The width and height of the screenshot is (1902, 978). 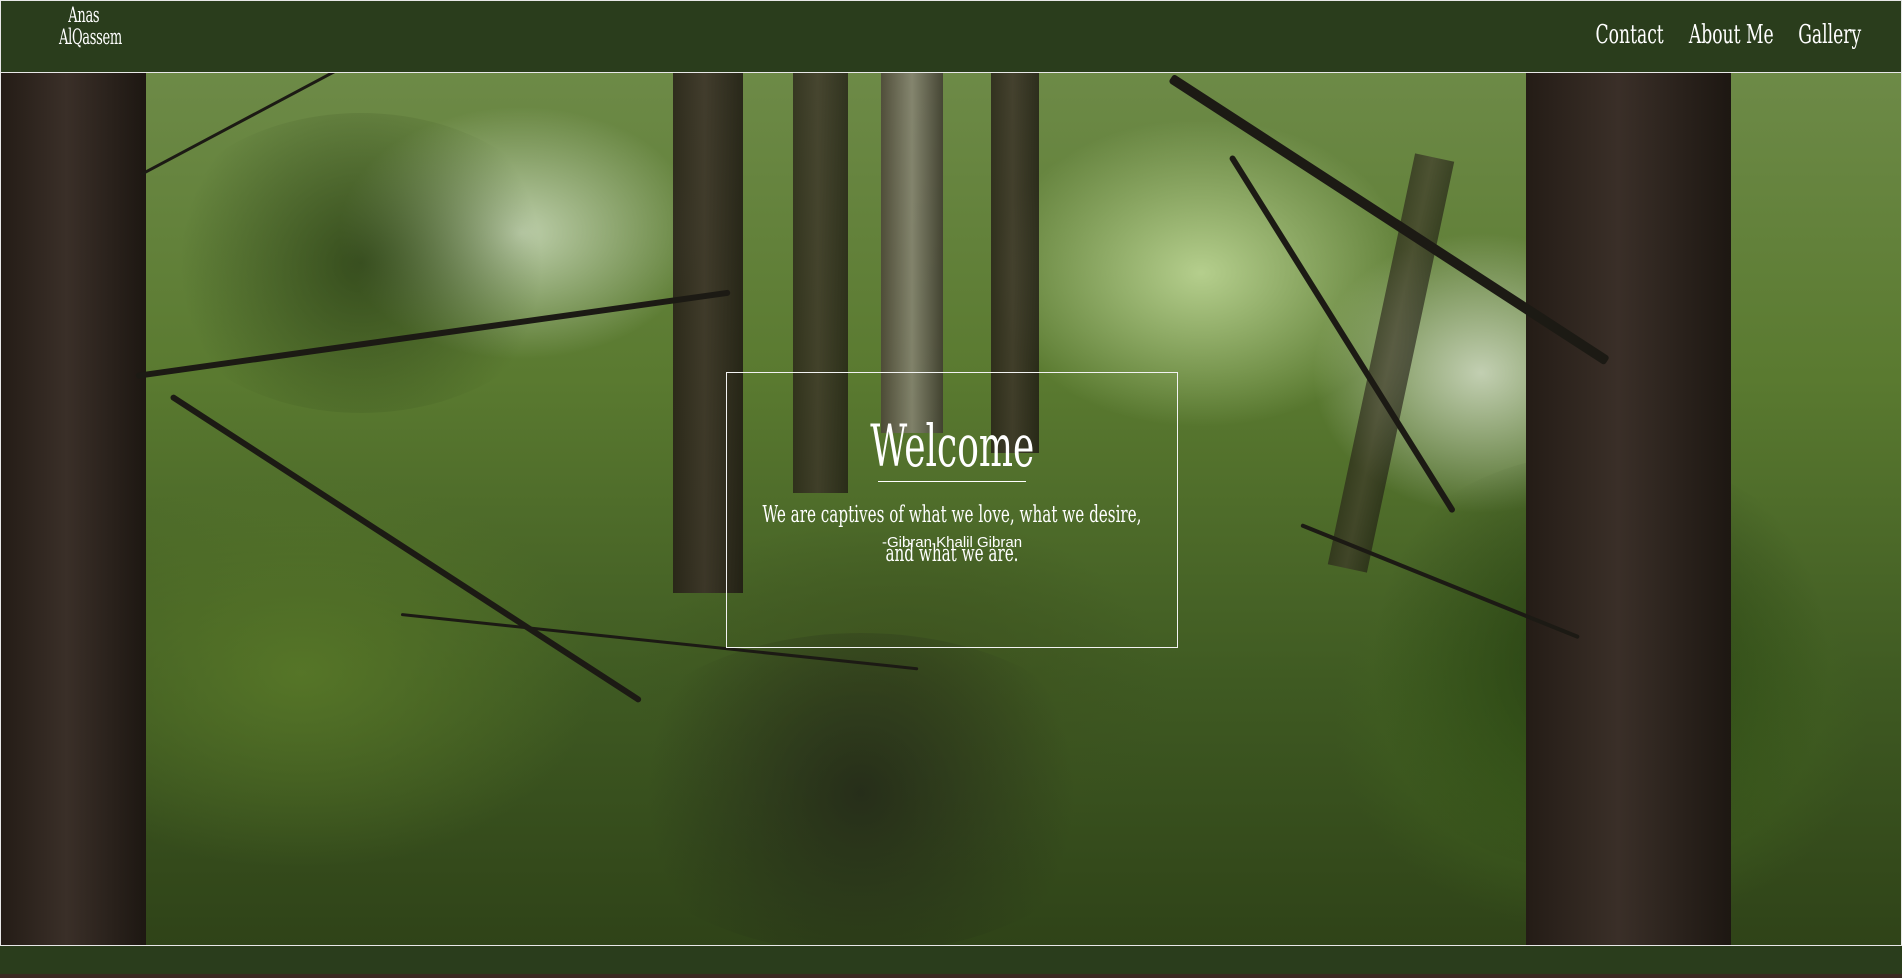 What do you see at coordinates (90, 37) in the screenshot?
I see `logo-last-name: AlQassem` at bounding box center [90, 37].